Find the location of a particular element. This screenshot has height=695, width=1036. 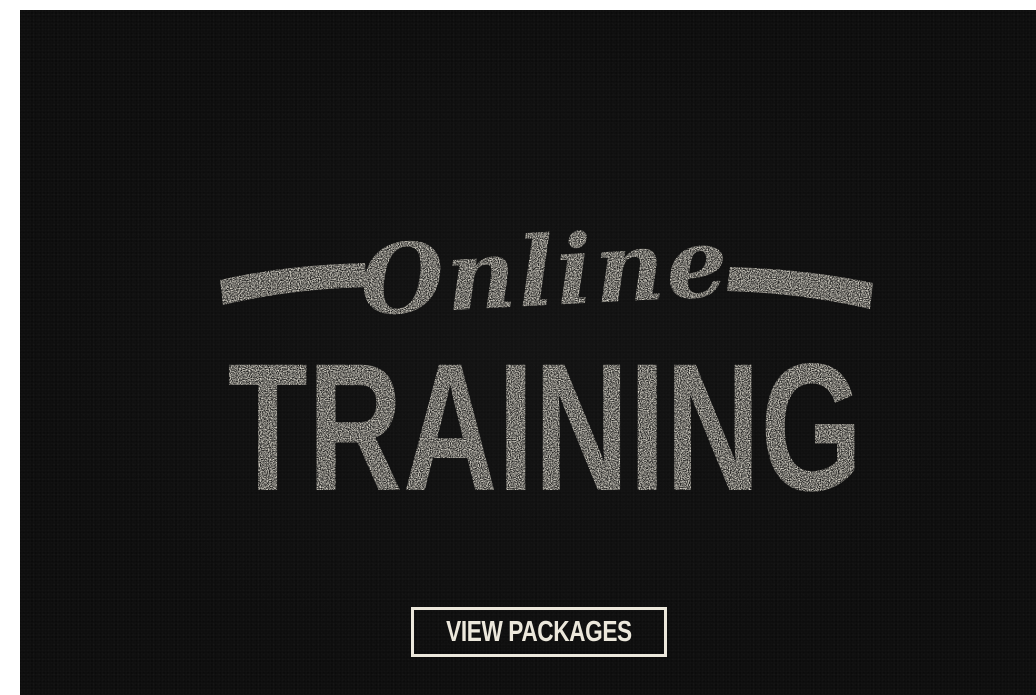

script-word-online: Online is located at coordinates (544, 271).